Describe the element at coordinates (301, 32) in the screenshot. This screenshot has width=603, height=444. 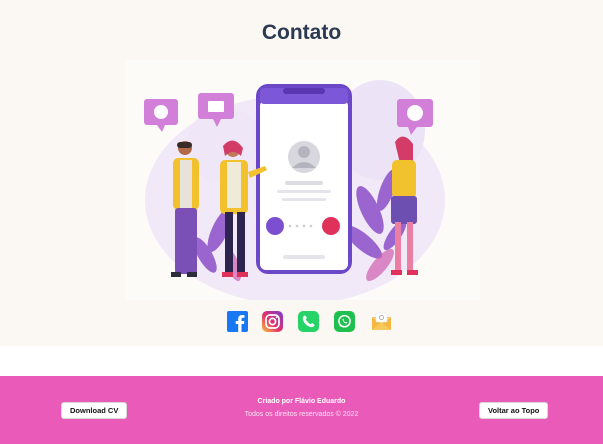
I see `page-title: Contato` at that location.